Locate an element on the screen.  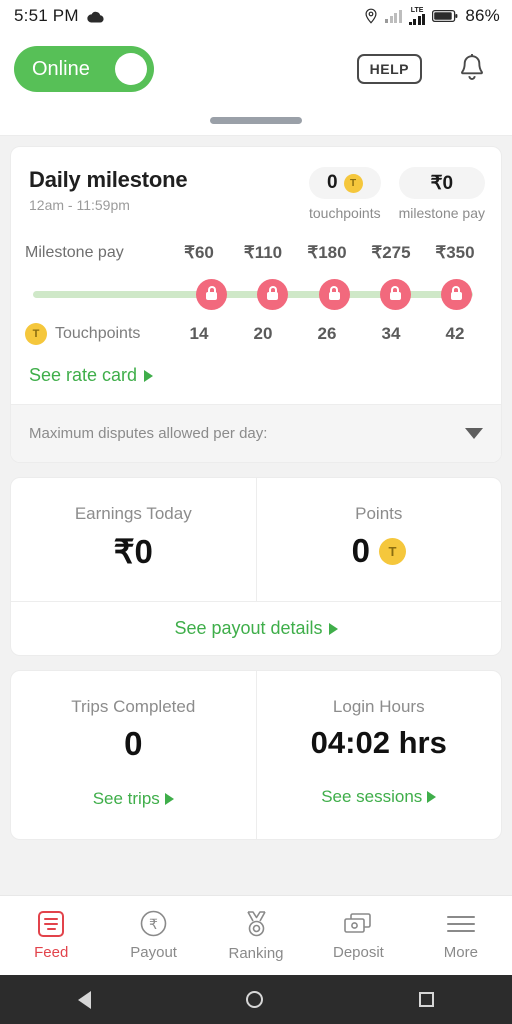
cloud-icon is located at coordinates (95, 17).